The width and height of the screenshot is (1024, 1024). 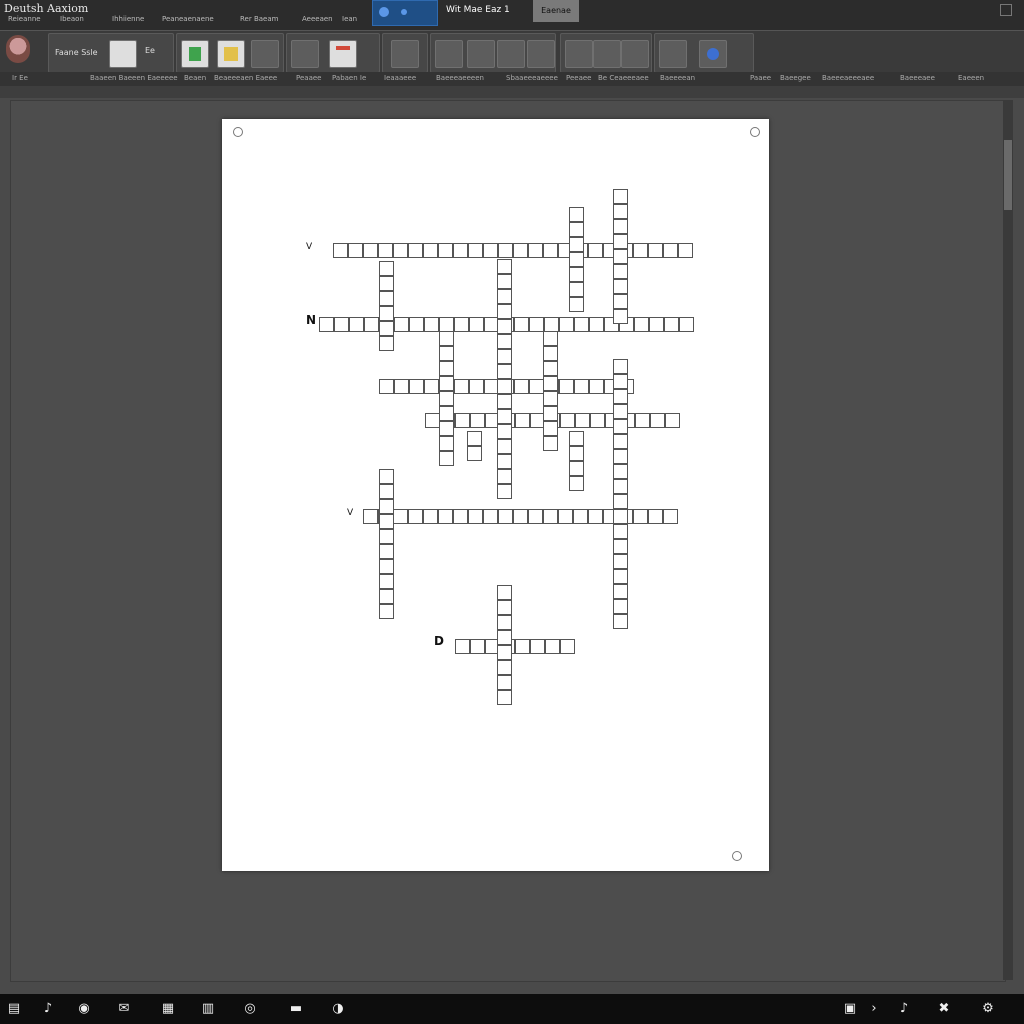 I want to click on group-caption: Peeaee, so click(x=579, y=78).